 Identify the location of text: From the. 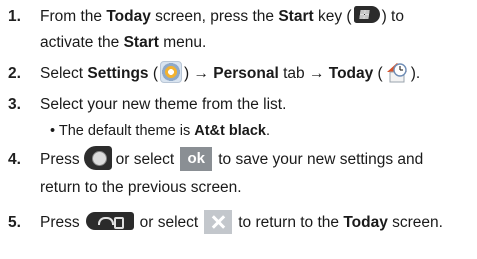
(73, 16).